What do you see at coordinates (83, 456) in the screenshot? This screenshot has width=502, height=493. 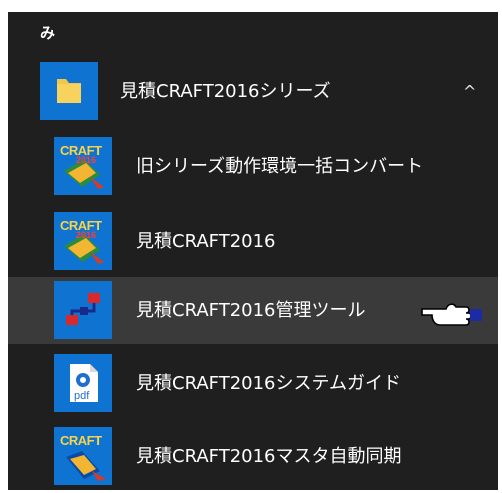 I see `craft-sync-icon: CRAFT` at bounding box center [83, 456].